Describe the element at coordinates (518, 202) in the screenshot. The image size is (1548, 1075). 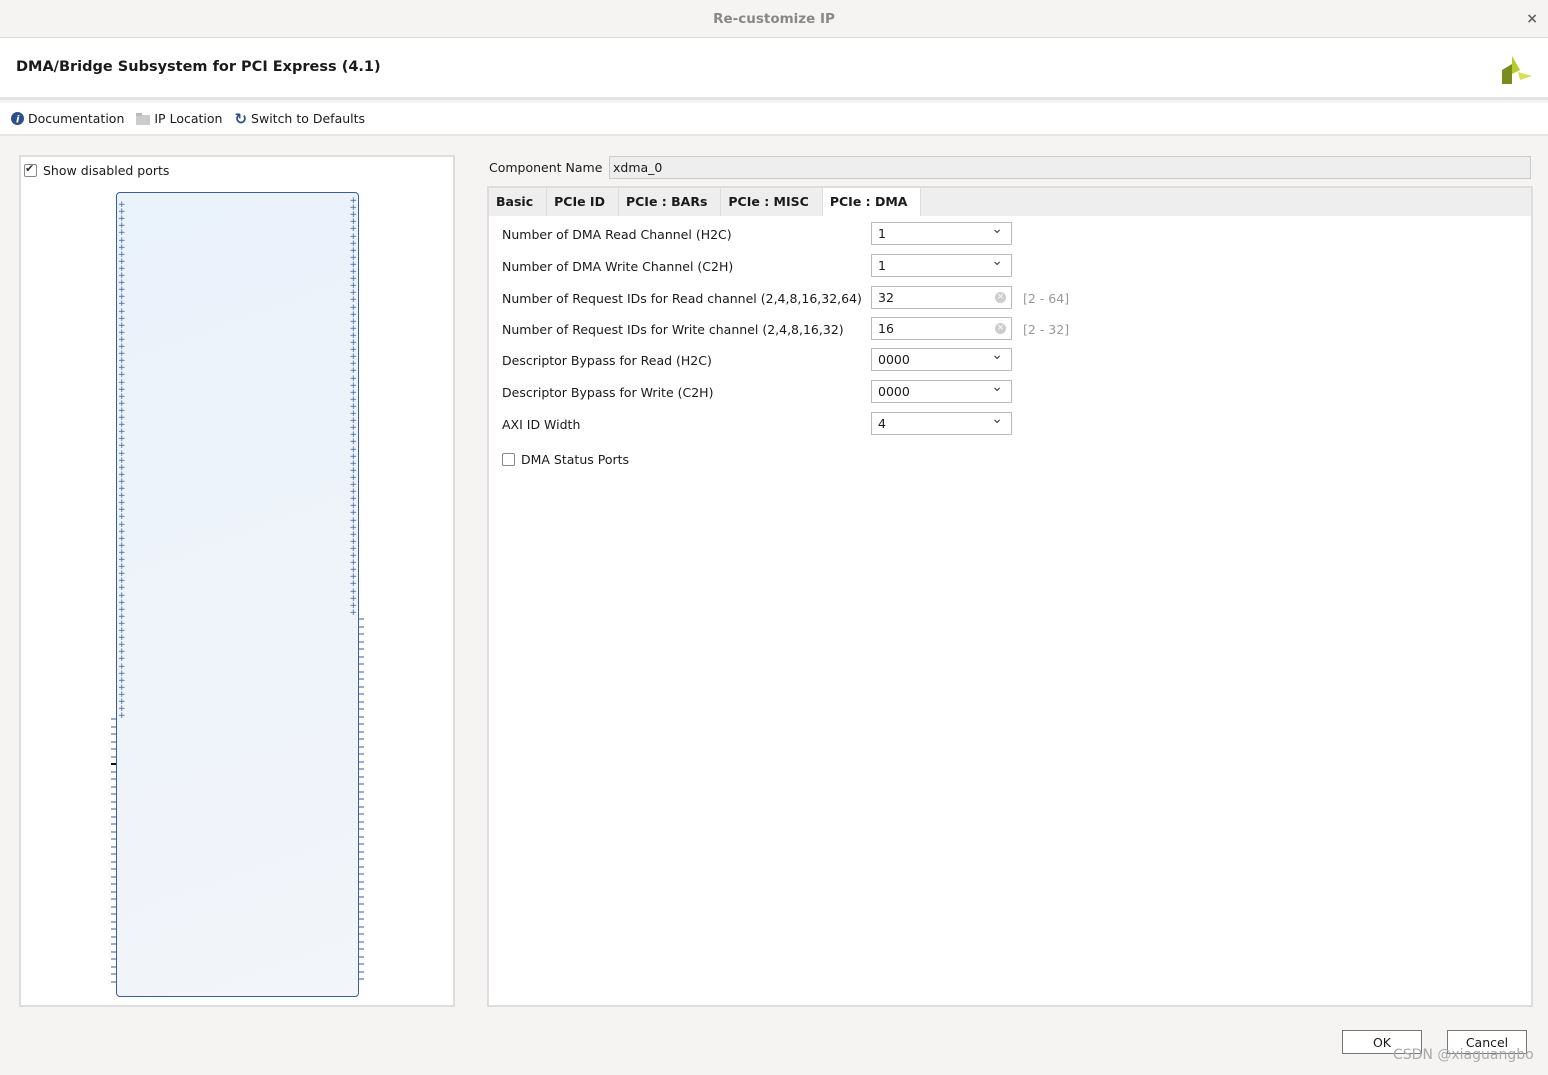
I see `tab-basic: Basic` at that location.